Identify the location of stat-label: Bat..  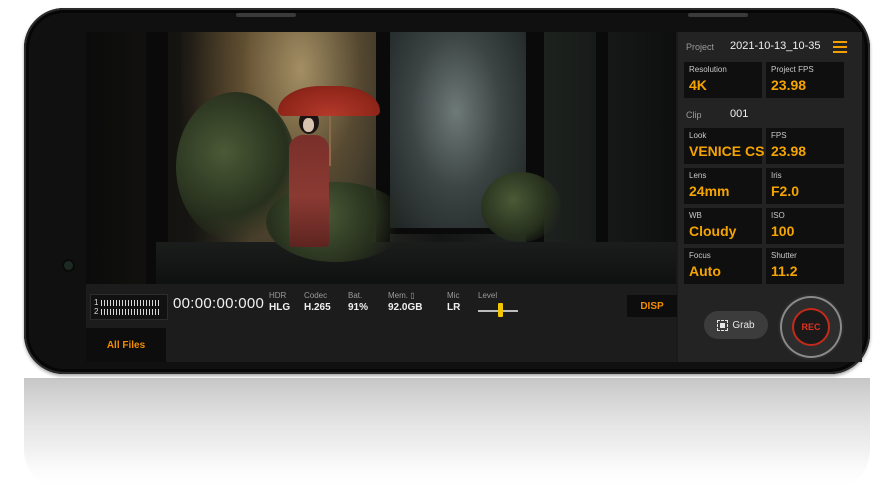
(355, 295).